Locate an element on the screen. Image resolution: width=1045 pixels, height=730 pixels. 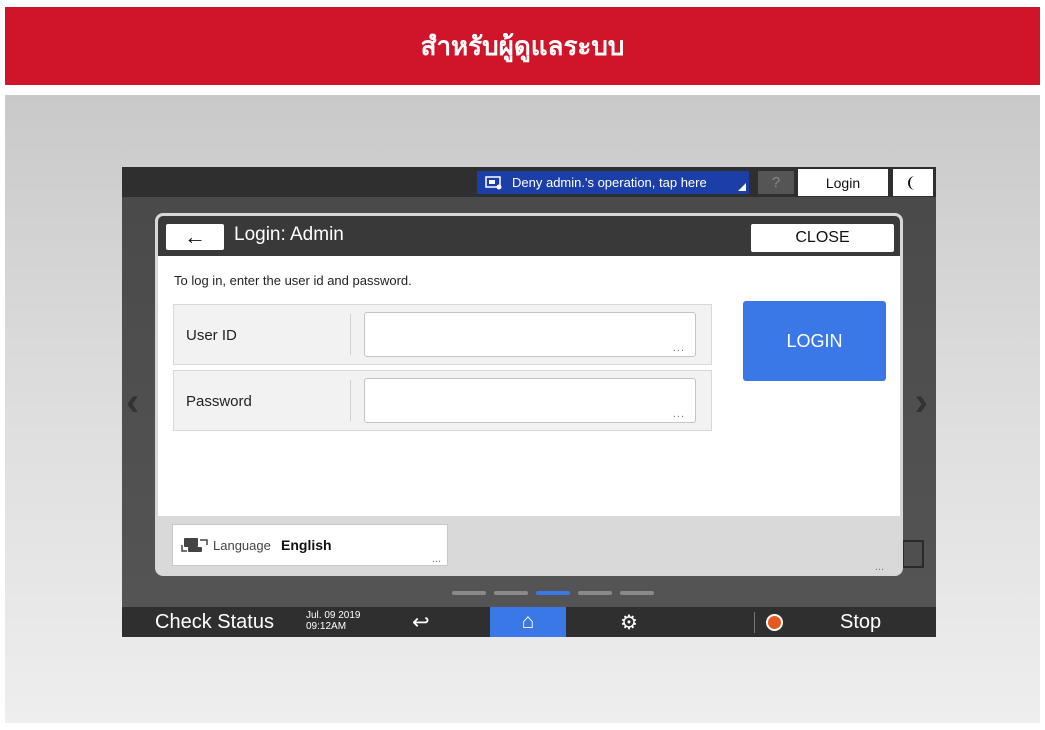
home-button: ⌂ is located at coordinates (528, 622).